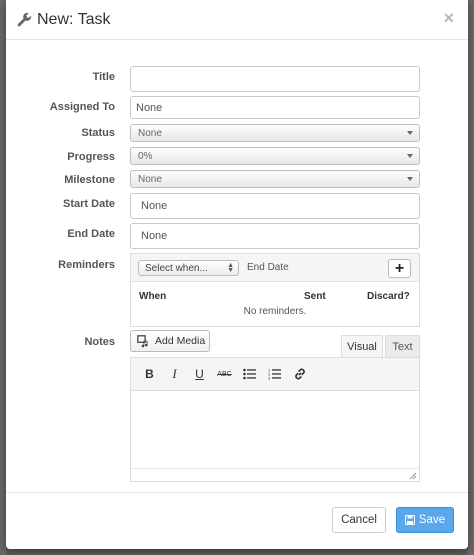  What do you see at coordinates (230, 268) in the screenshot?
I see `updown-icon: ▲ ▼` at bounding box center [230, 268].